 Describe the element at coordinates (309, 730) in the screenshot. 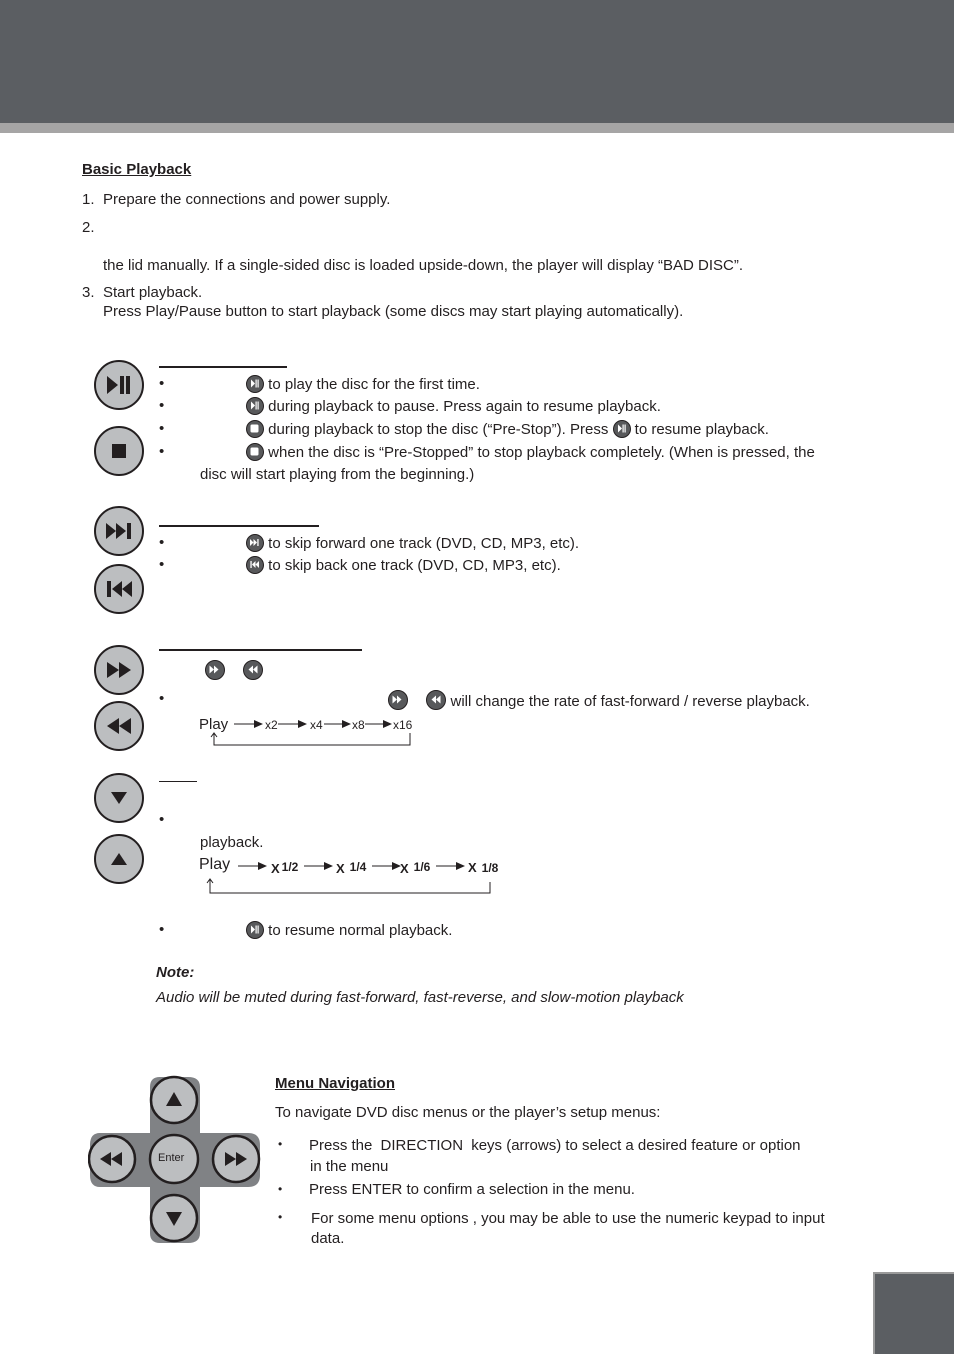

I see `fast-speed-sequence: Play x2 x4 x8 x16` at that location.